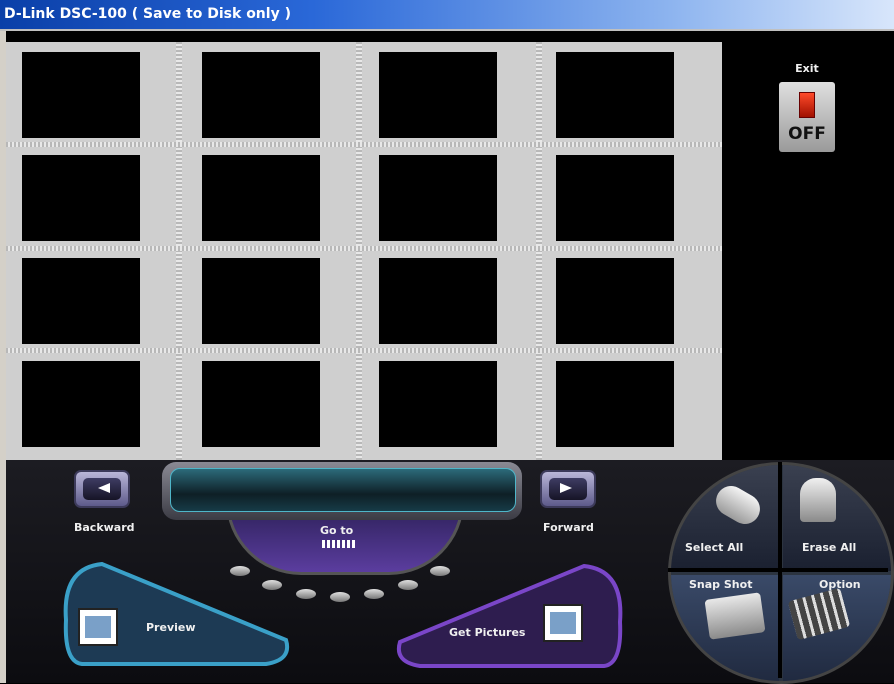 This screenshot has height=684, width=894. What do you see at coordinates (447, 15) in the screenshot?
I see `title-bar: D-Link DSC-100 ( Save to Disk only )` at bounding box center [447, 15].